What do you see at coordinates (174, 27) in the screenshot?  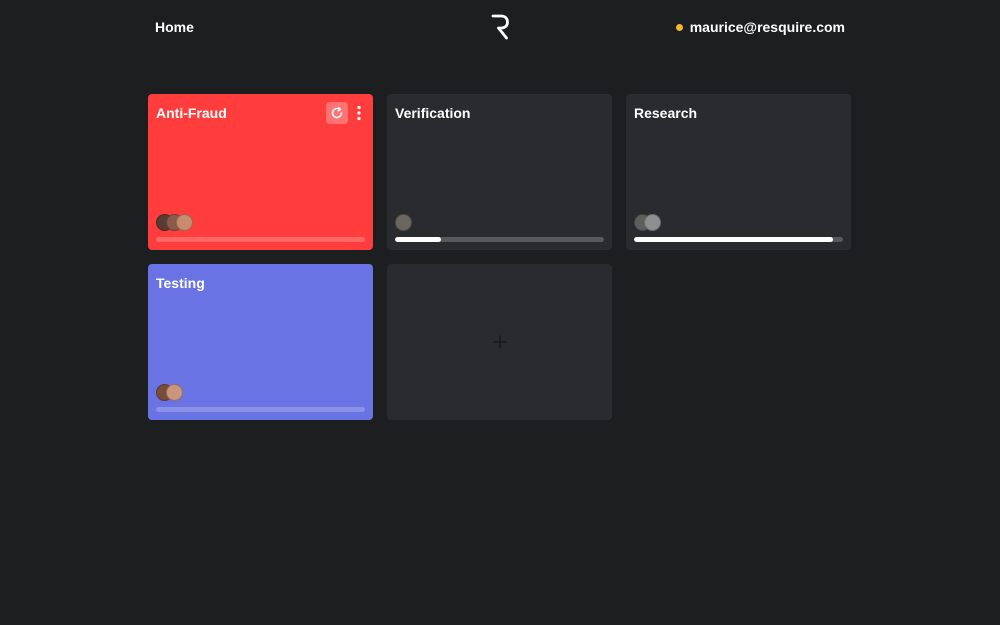 I see `home-link: Home` at bounding box center [174, 27].